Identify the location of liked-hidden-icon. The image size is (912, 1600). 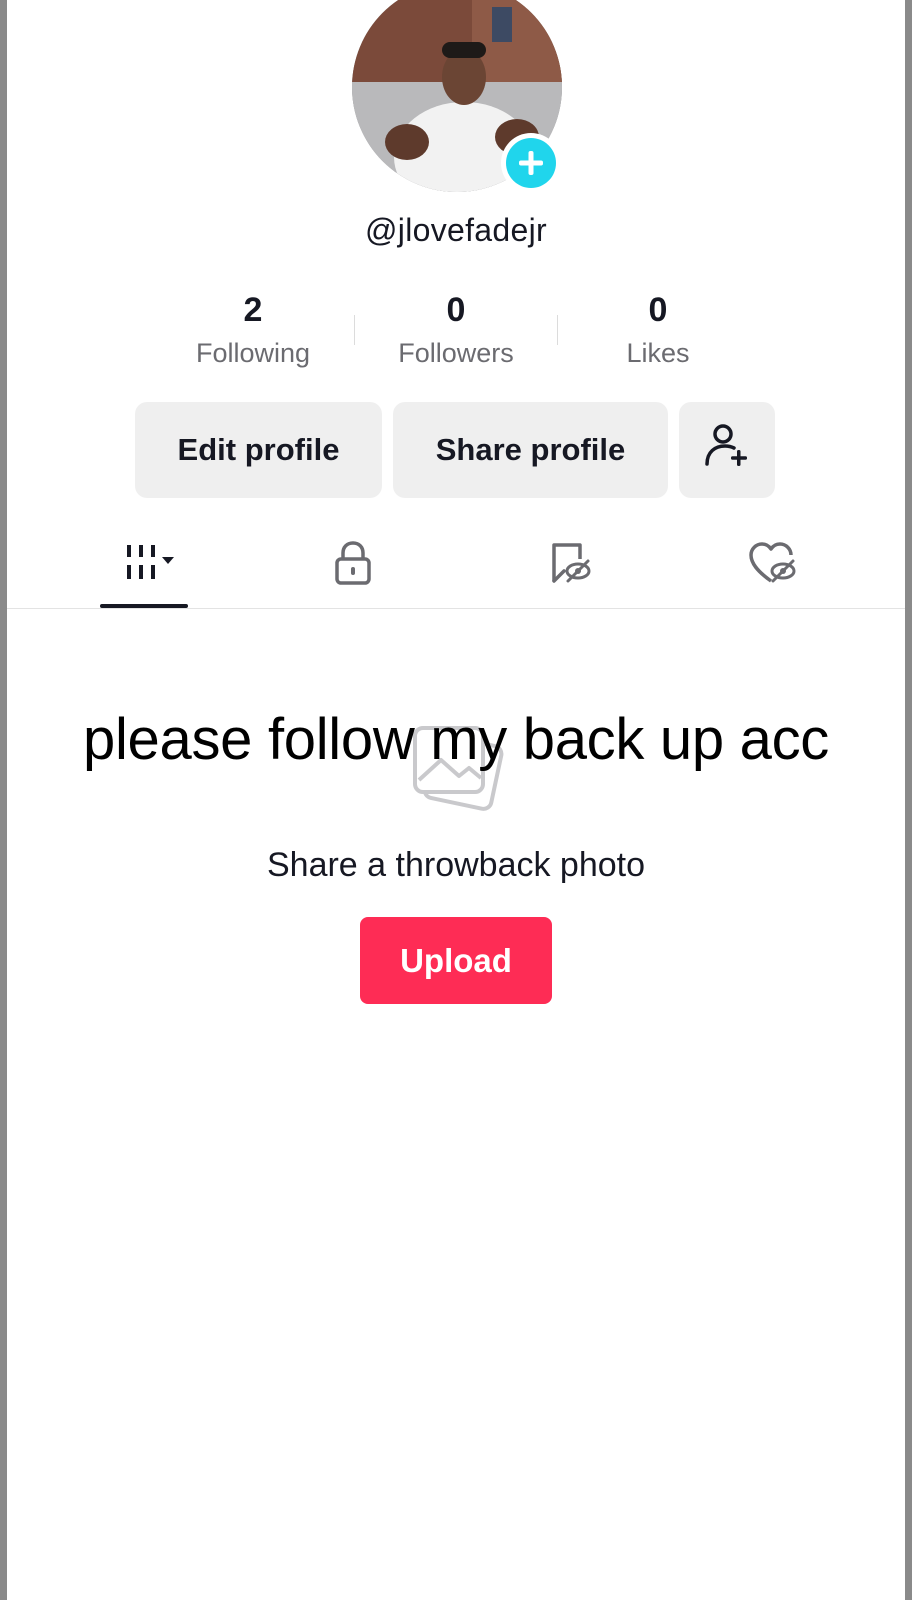
(773, 565).